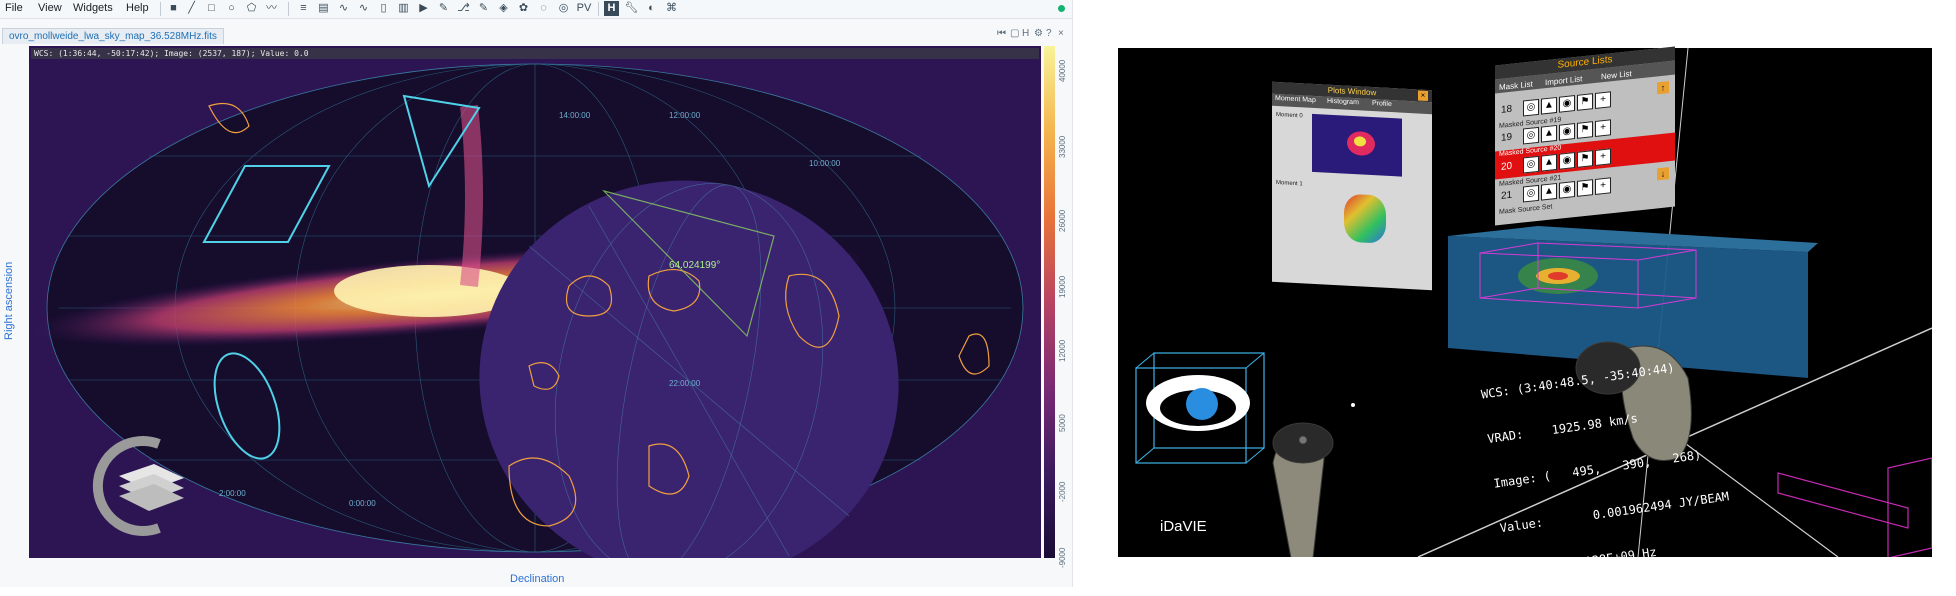  I want to click on scroll-down-icon: ↓, so click(1663, 174).